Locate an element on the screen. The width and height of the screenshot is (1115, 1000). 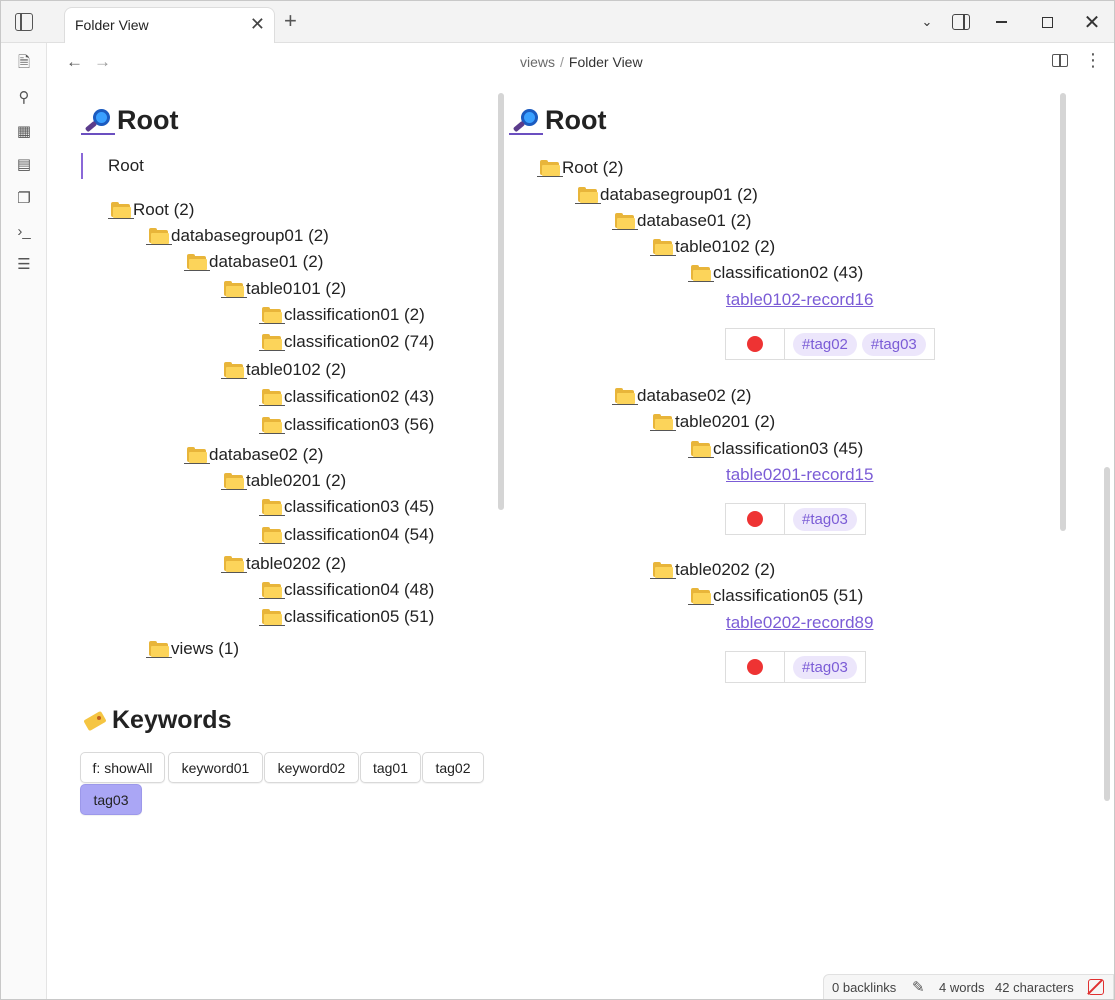
magnifier-icon is located at coordinates (98, 121).